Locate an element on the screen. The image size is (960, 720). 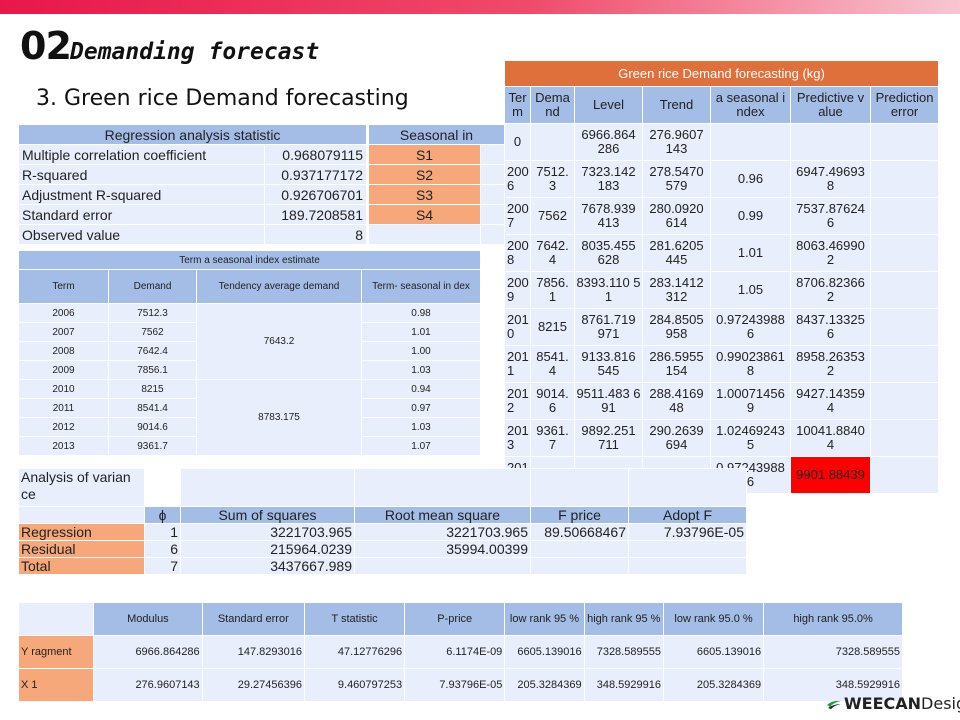
term-cell: 2013 is located at coordinates (63, 446).